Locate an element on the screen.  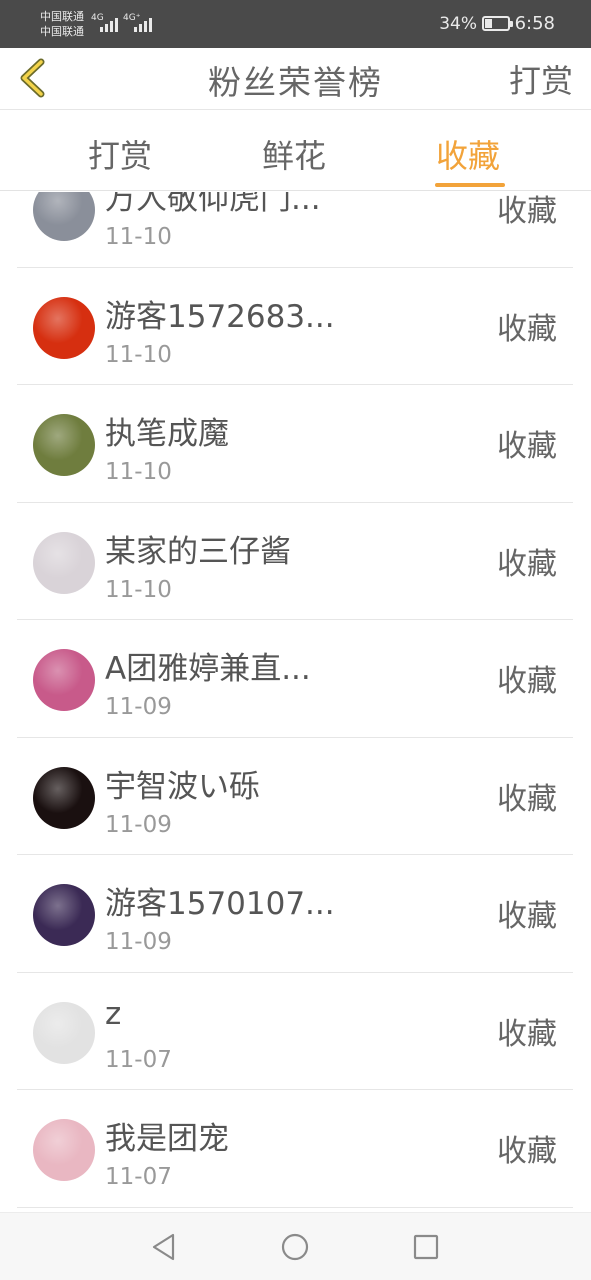
user-name: 我是团宠 is located at coordinates (167, 1139).